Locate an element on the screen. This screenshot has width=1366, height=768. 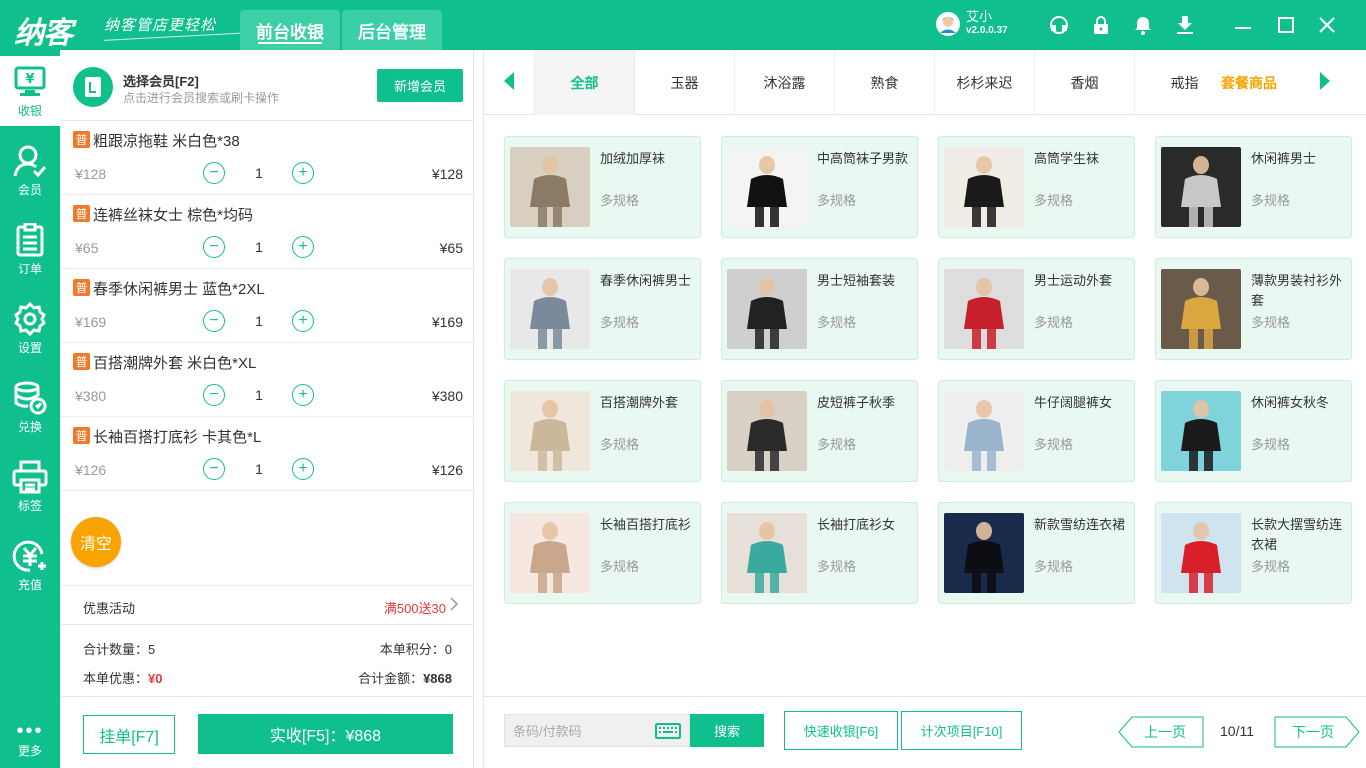
cart-item: 普粗跟凉拖鞋 米白色*38 ¥128 − 1 + ¥128 is located at coordinates (267, 158).